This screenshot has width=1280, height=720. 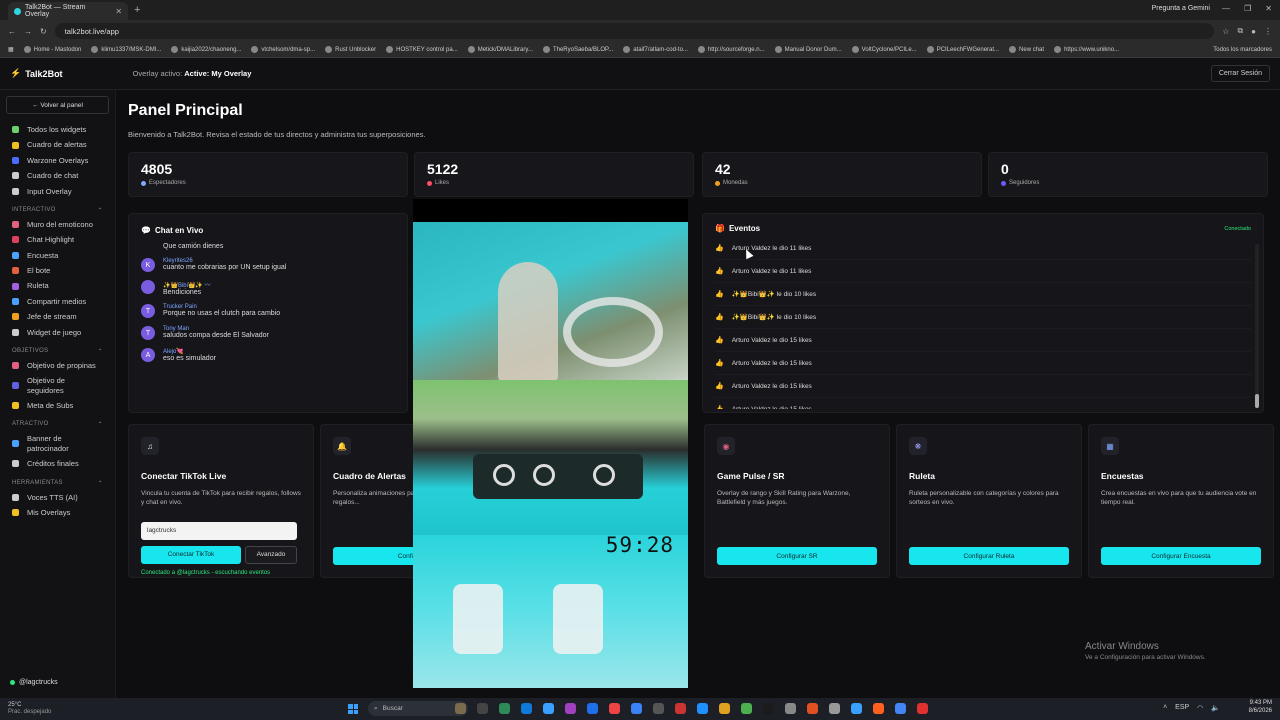 What do you see at coordinates (1240, 73) in the screenshot?
I see `logout-button: Cerrar Sesión` at bounding box center [1240, 73].